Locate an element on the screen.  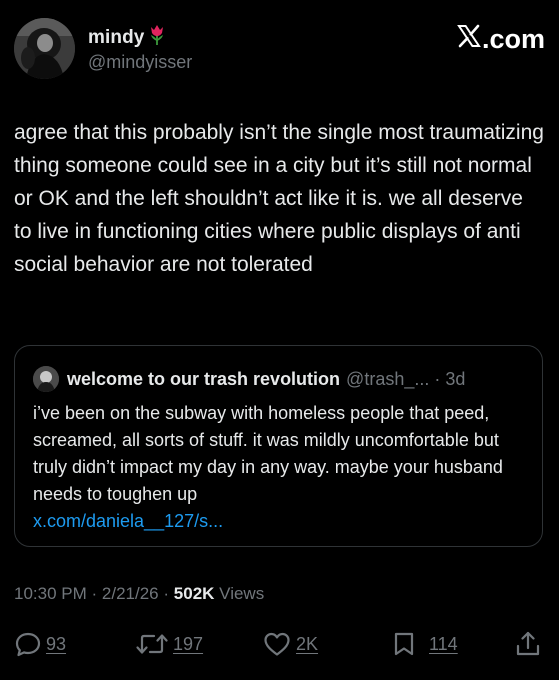
like-button: 2K is located at coordinates (290, 644).